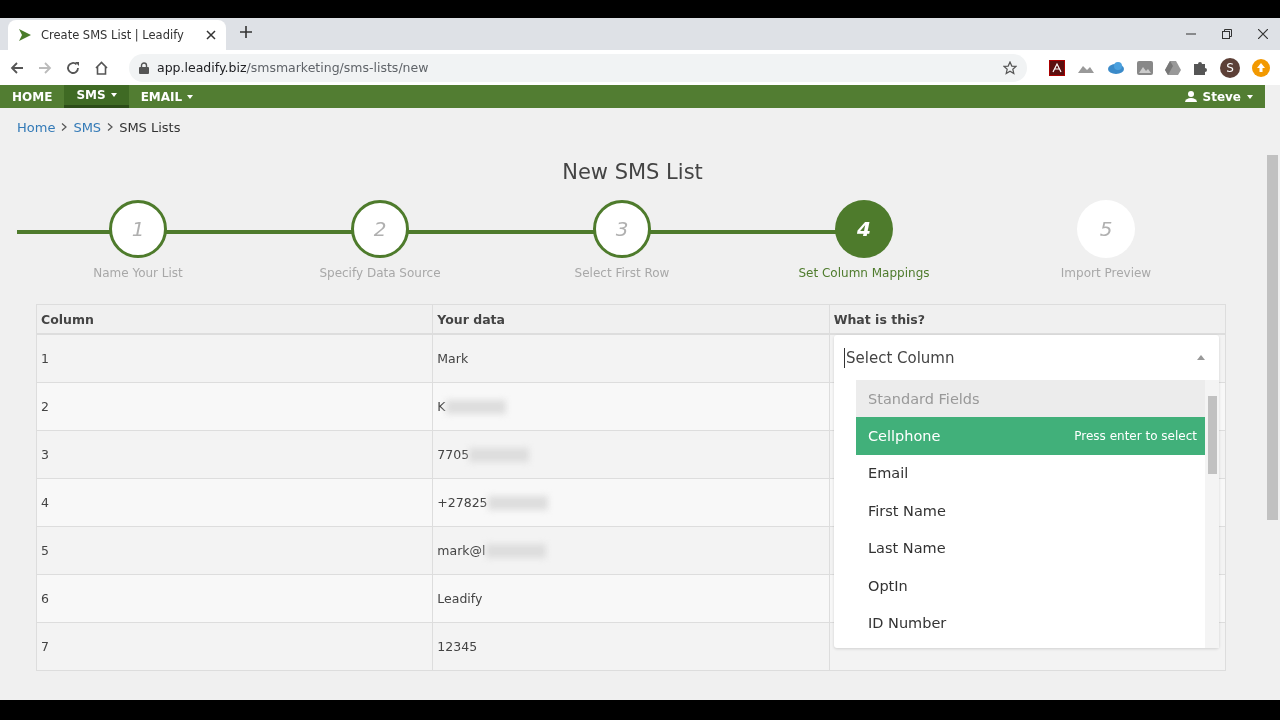  What do you see at coordinates (1173, 67) in the screenshot?
I see `triangle-icon` at bounding box center [1173, 67].